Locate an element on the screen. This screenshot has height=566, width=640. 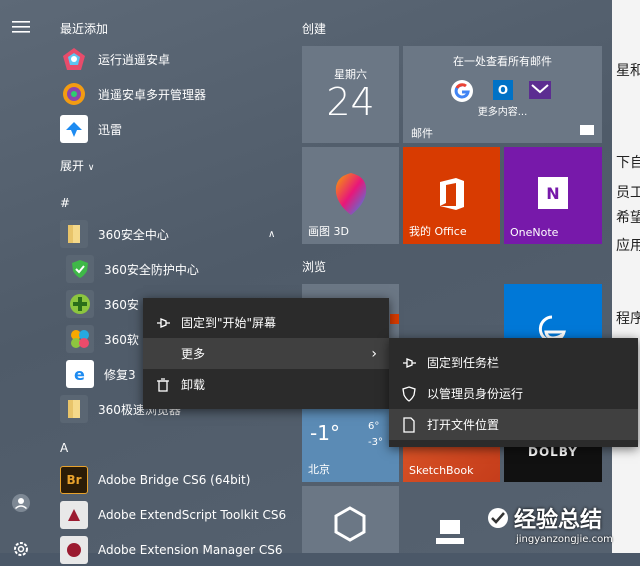
menu-item-label: 以管理员身份运行 is located at coordinates (475, 394).